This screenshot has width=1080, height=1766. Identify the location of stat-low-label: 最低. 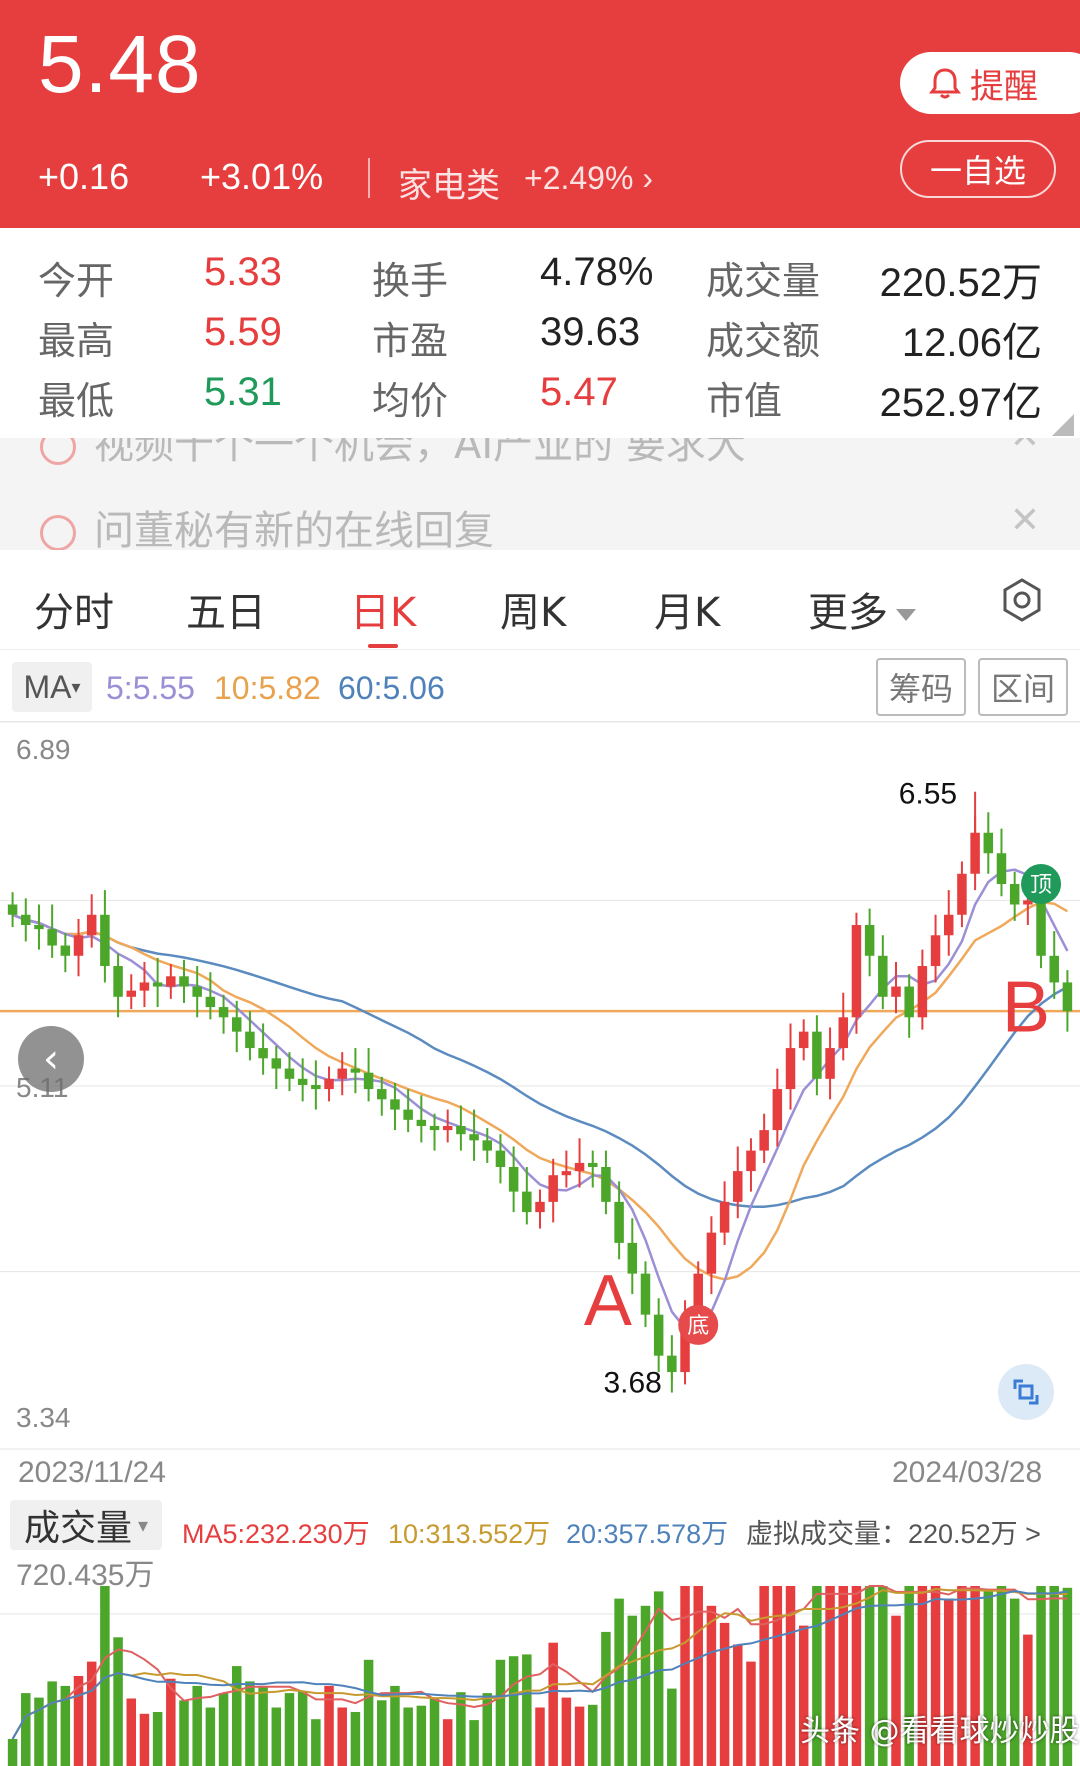
(76, 401).